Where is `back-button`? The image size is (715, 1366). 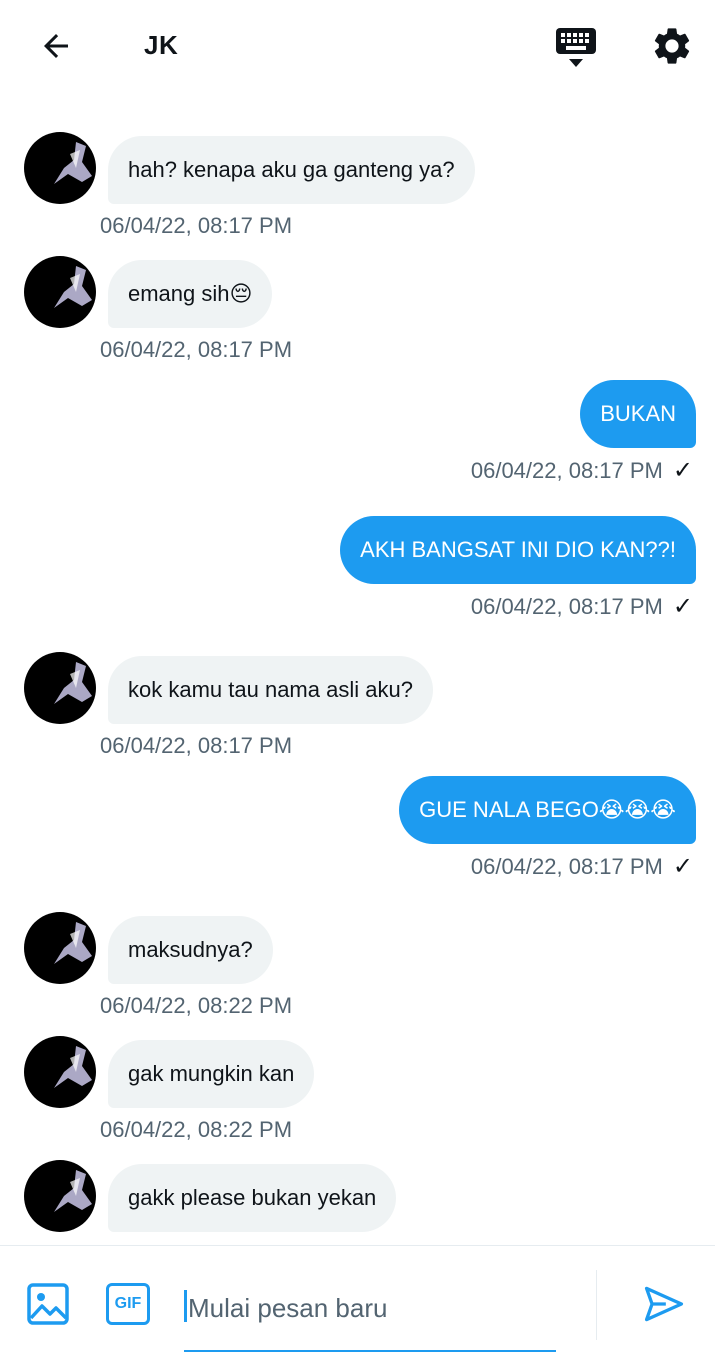 back-button is located at coordinates (56, 46).